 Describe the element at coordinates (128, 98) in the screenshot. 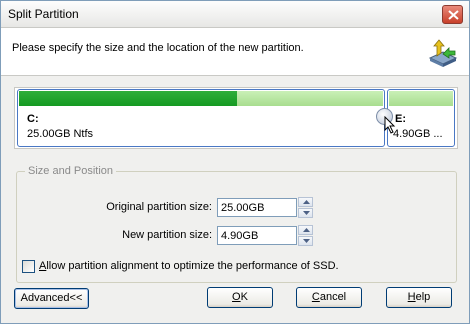

I see `partition-c-used-bar` at that location.